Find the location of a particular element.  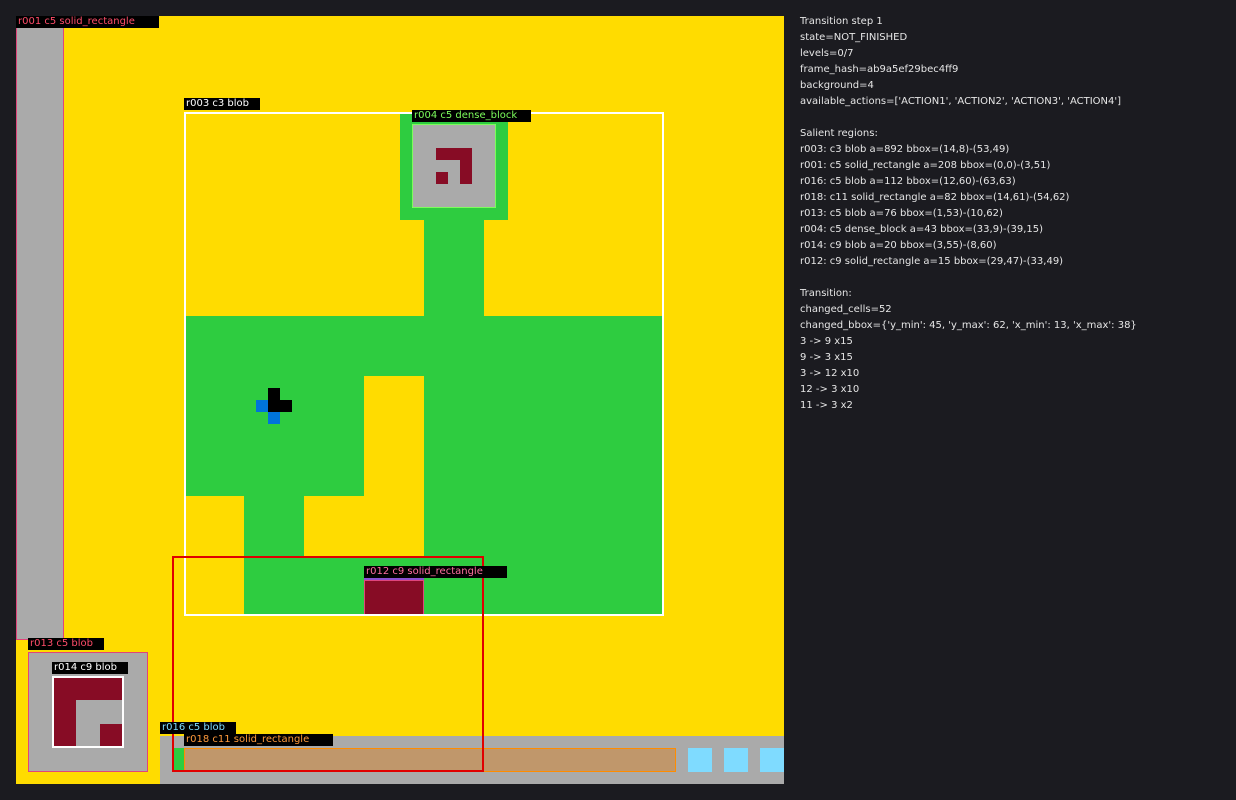

maroon-glyph-cutout-b is located at coordinates (88, 735).